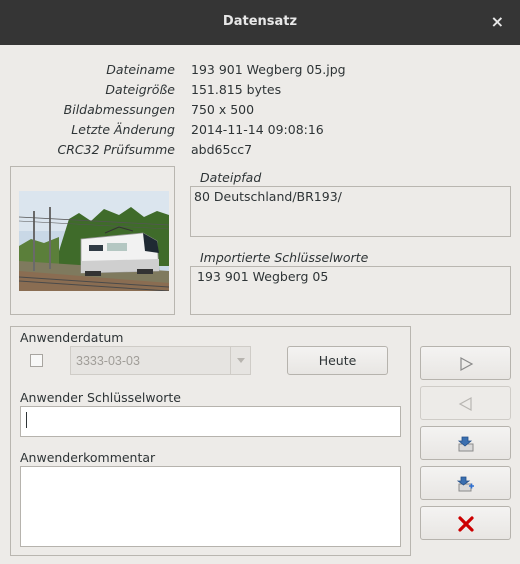 This screenshot has width=520, height=564. I want to click on user-date-checkbox, so click(36, 360).